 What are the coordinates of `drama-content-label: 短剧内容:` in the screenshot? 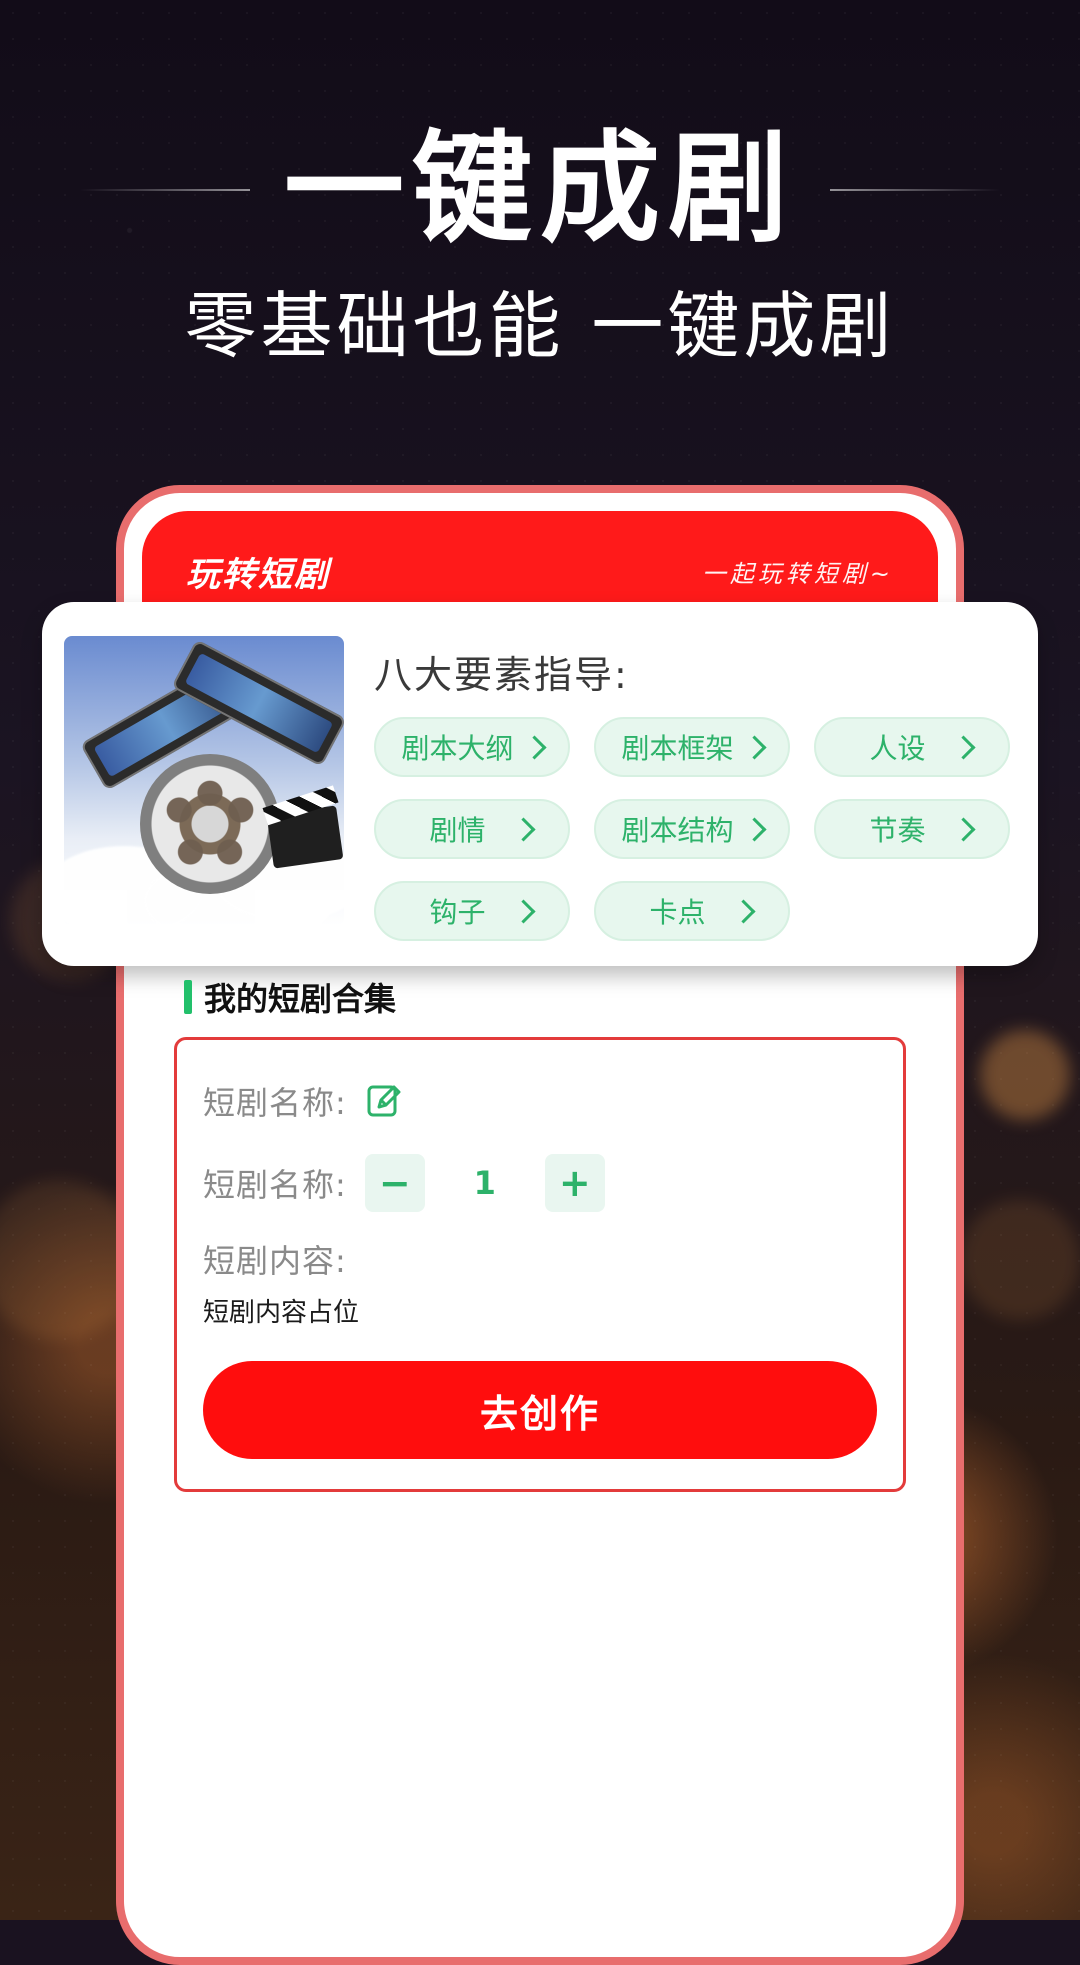 It's located at (275, 1261).